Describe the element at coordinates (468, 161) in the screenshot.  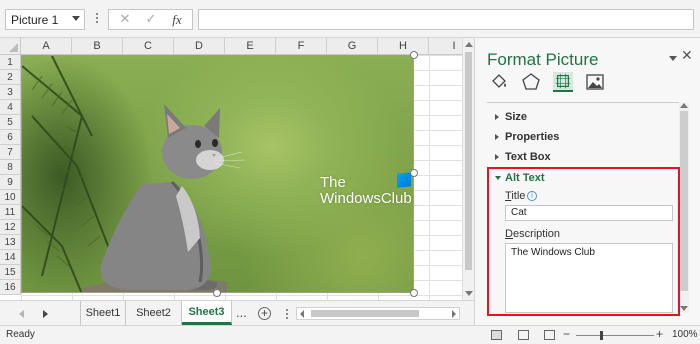
I see `scroll-thumb` at that location.